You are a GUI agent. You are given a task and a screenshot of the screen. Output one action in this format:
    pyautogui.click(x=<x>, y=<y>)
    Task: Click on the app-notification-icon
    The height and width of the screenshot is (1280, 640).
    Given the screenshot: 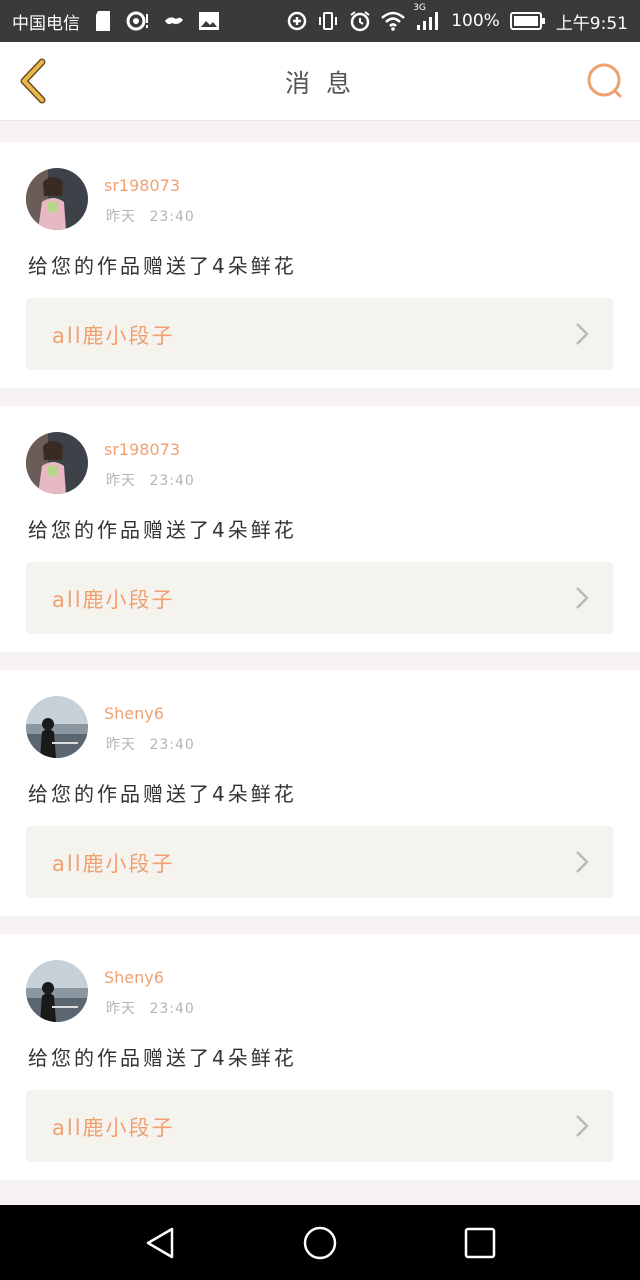 What is the action you would take?
    pyautogui.click(x=174, y=21)
    